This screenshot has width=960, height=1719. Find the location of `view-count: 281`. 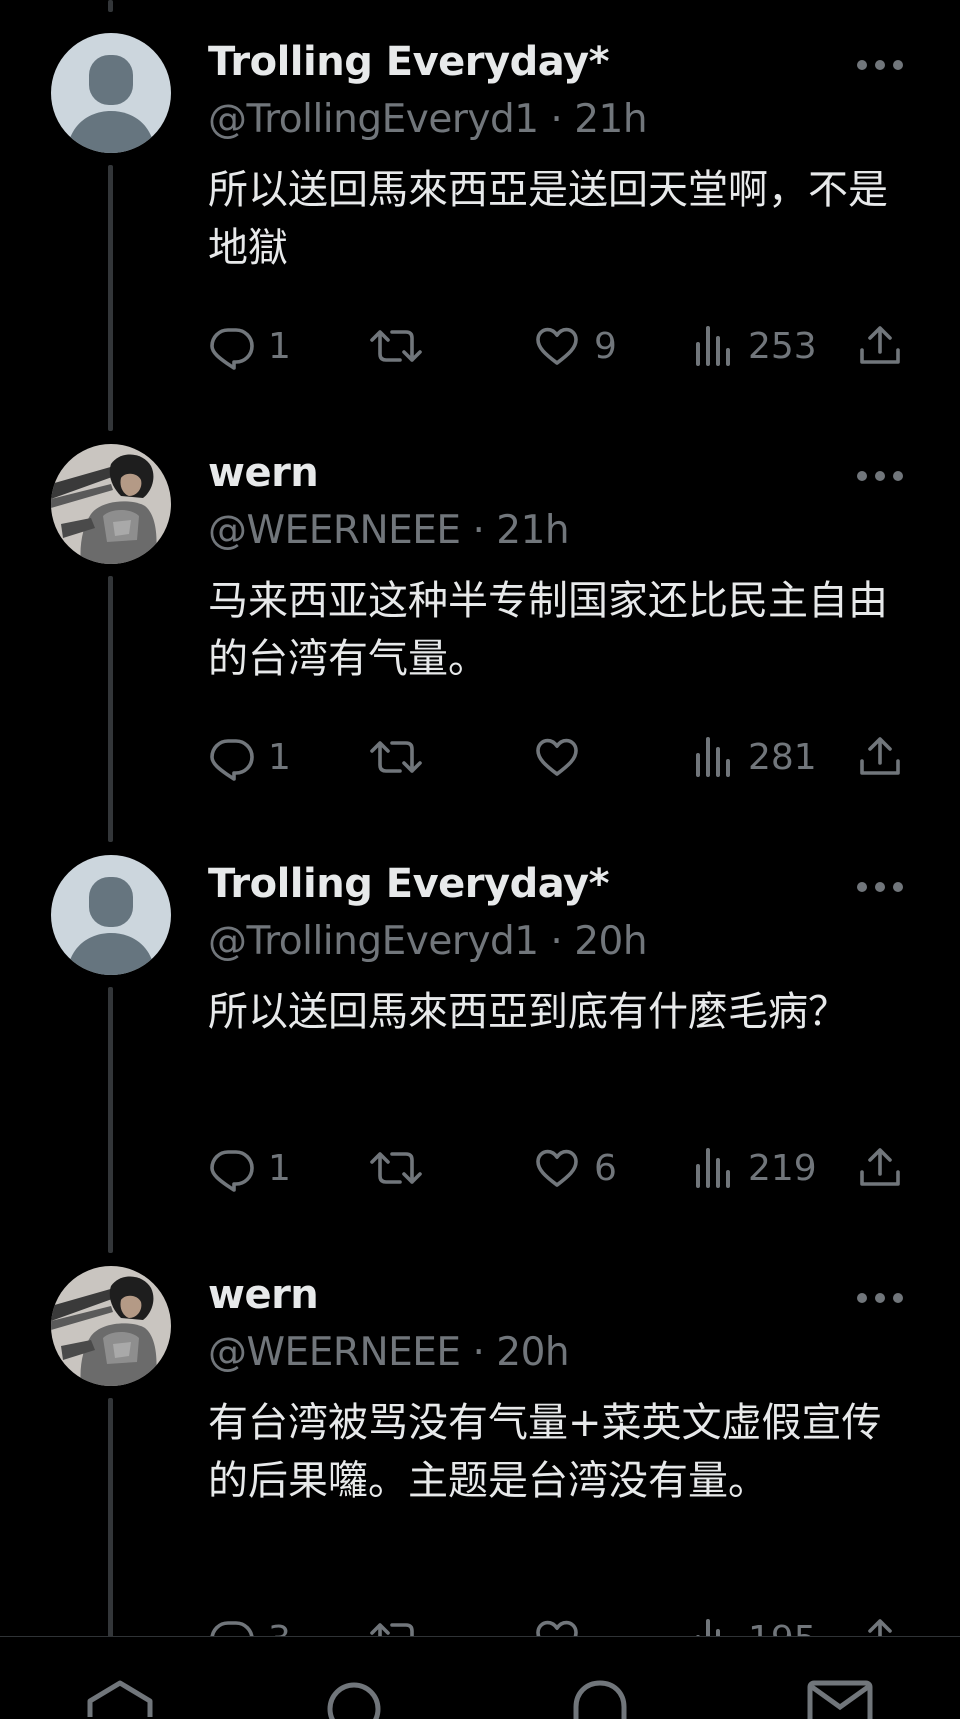

view-count: 281 is located at coordinates (782, 757).